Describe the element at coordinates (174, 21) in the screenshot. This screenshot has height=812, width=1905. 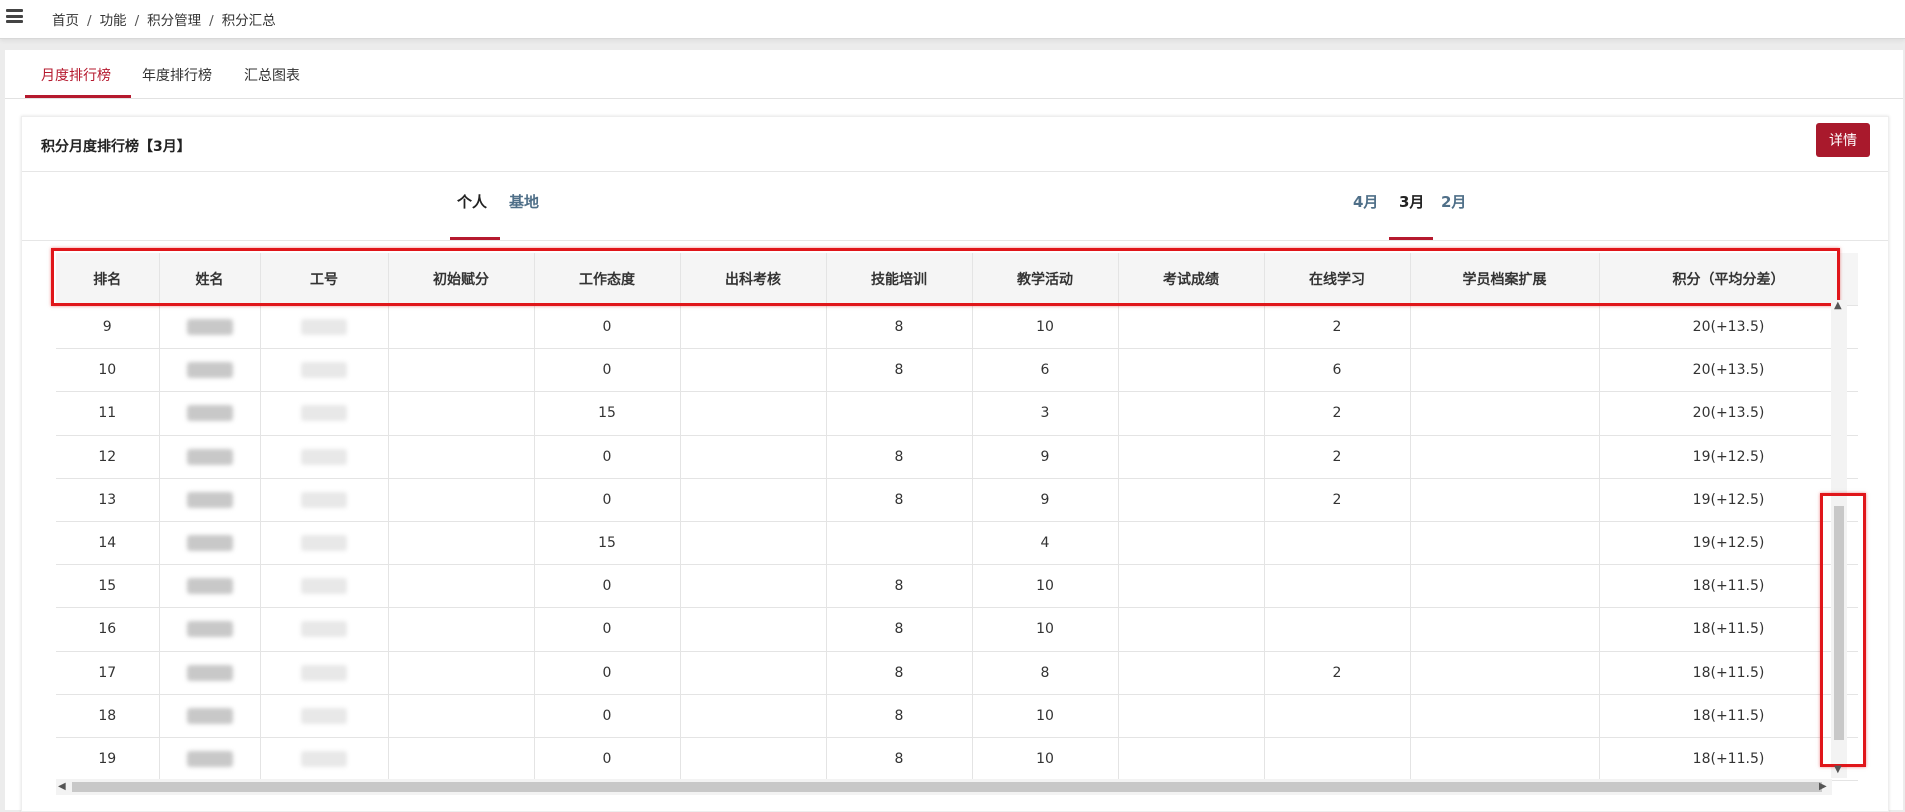
I see `breadcrumb-points-management: 积分管理` at that location.